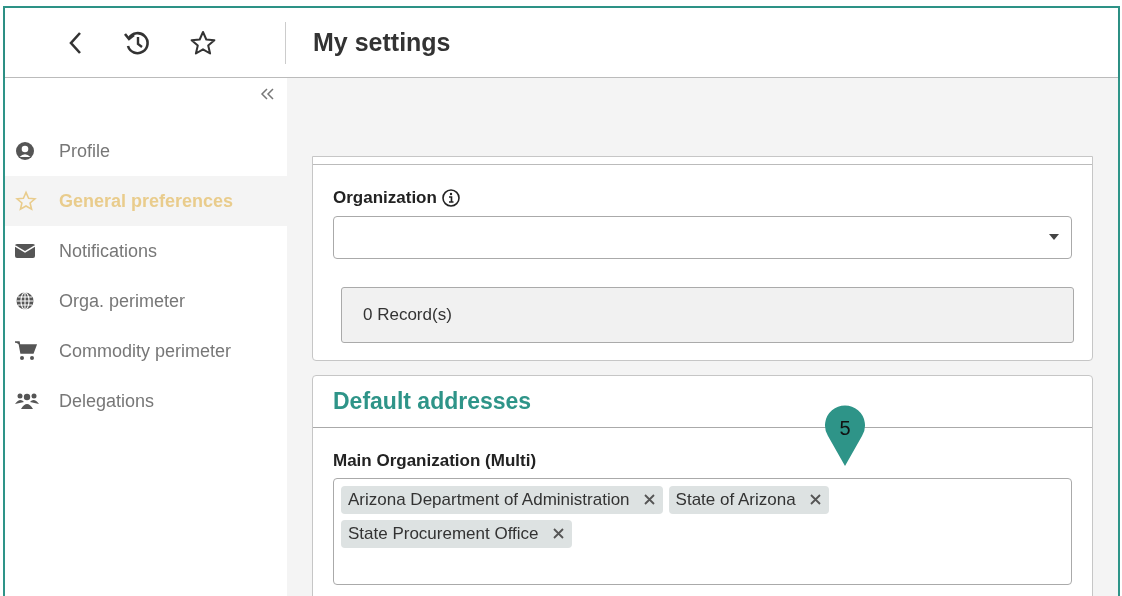 This screenshot has width=1122, height=596. What do you see at coordinates (450, 197) in the screenshot?
I see `info-icon` at bounding box center [450, 197].